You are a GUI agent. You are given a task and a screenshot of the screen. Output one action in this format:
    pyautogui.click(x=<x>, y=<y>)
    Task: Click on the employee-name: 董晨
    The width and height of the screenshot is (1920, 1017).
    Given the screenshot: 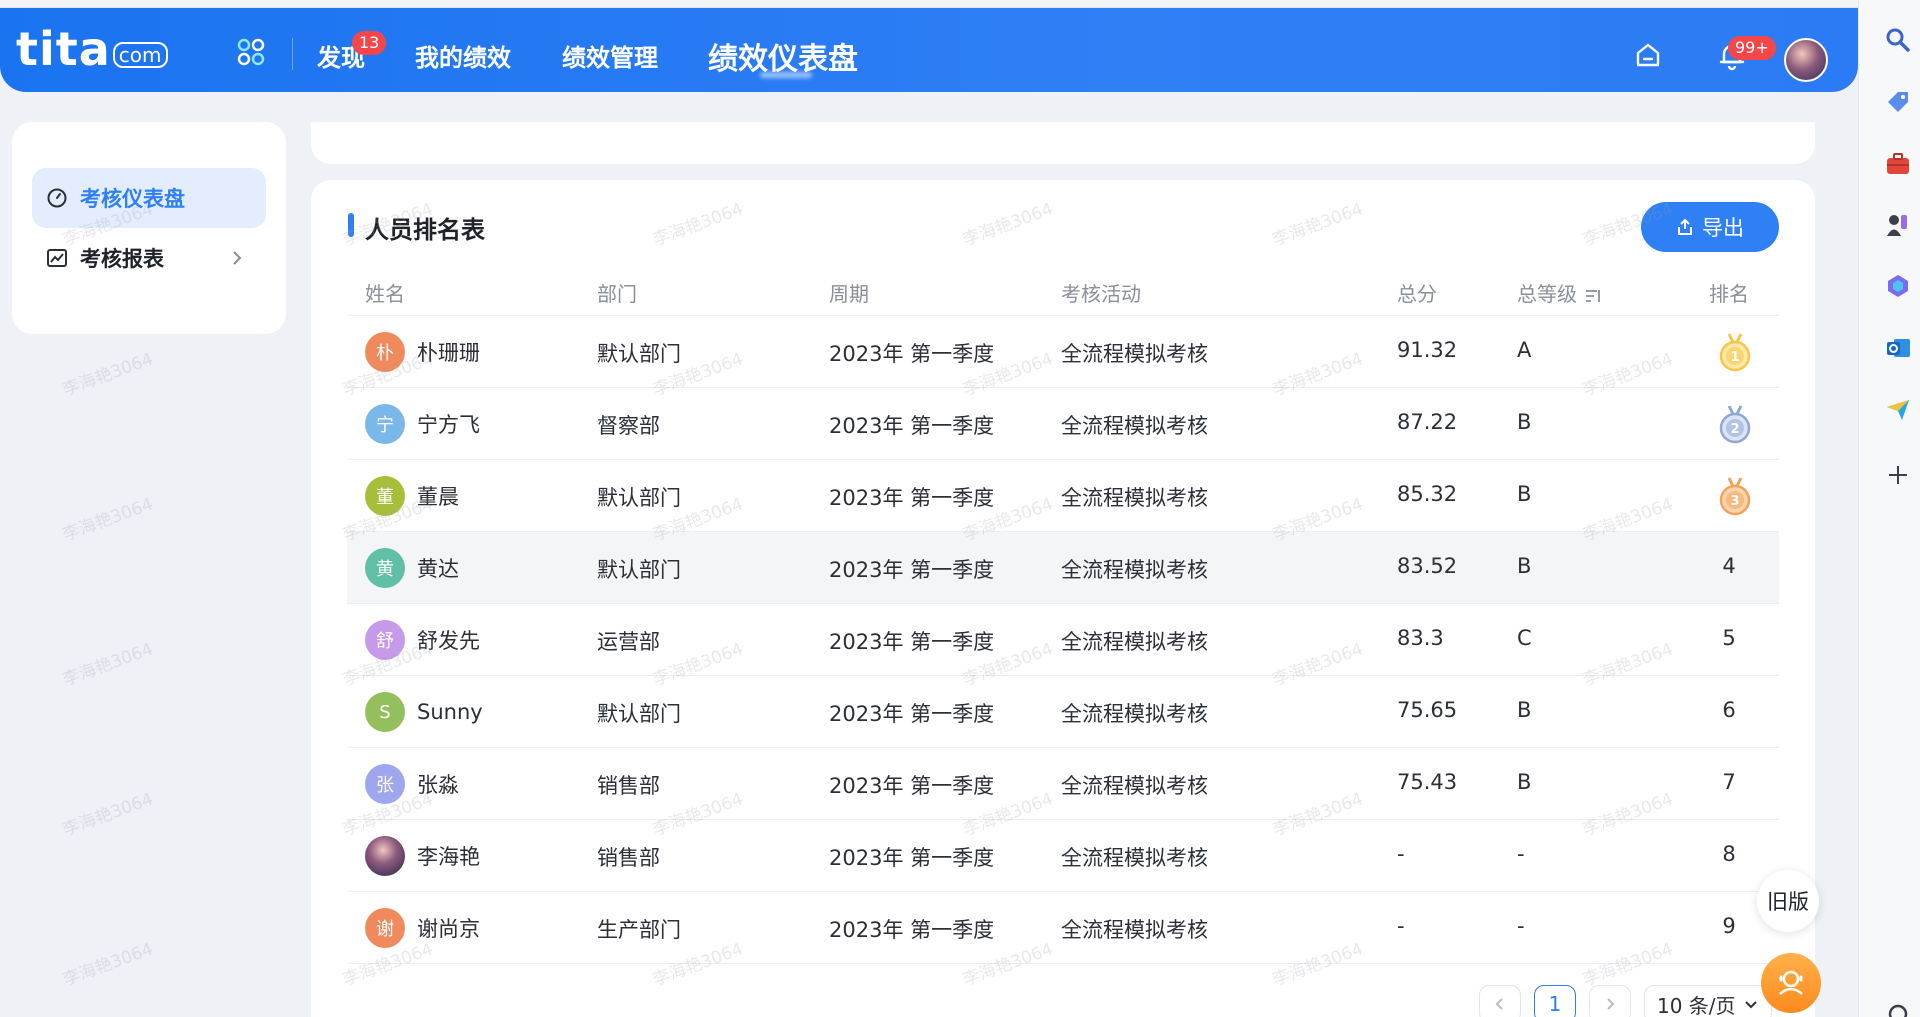 What is the action you would take?
    pyautogui.click(x=438, y=496)
    